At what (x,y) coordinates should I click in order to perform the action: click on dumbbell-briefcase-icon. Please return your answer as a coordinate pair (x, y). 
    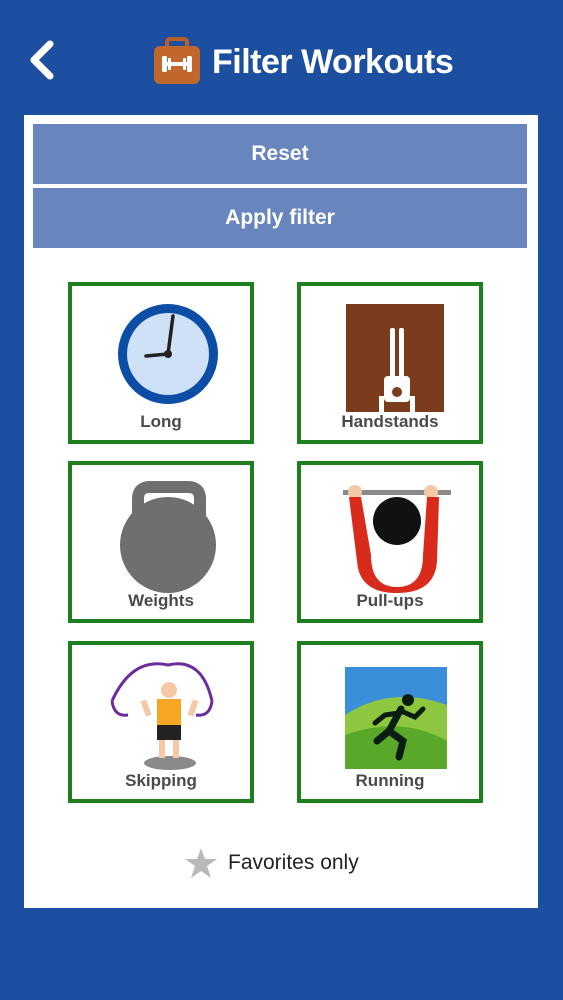
    Looking at the image, I should click on (177, 60).